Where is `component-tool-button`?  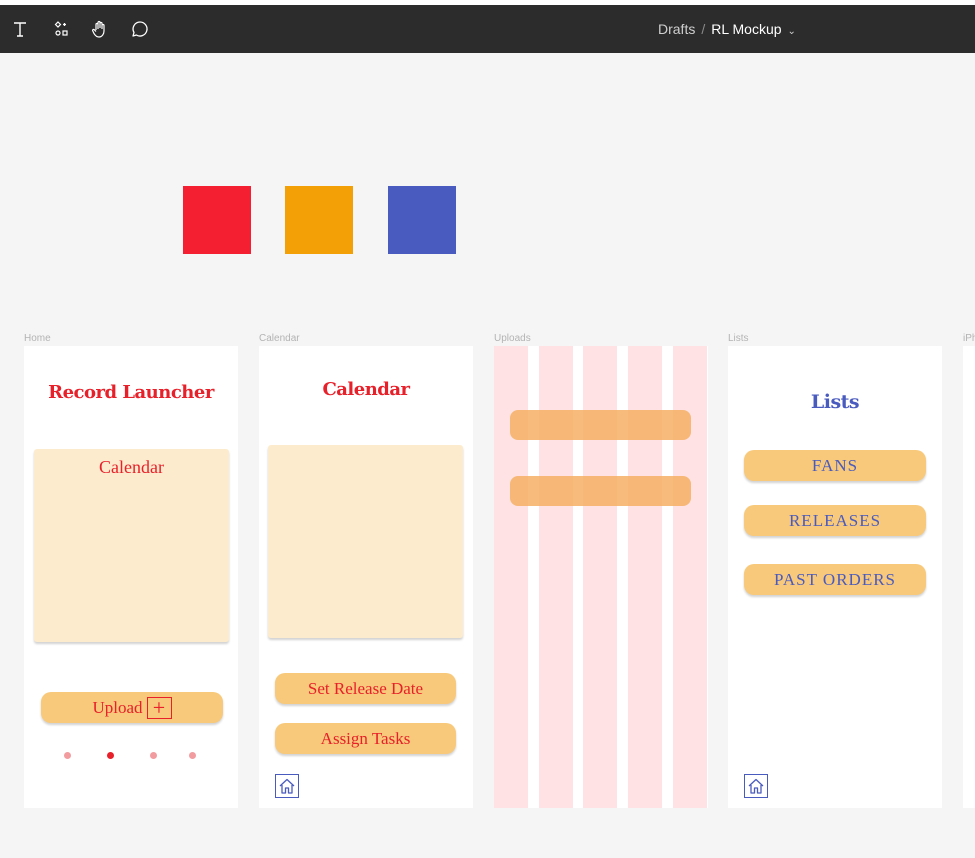 component-tool-button is located at coordinates (62, 29).